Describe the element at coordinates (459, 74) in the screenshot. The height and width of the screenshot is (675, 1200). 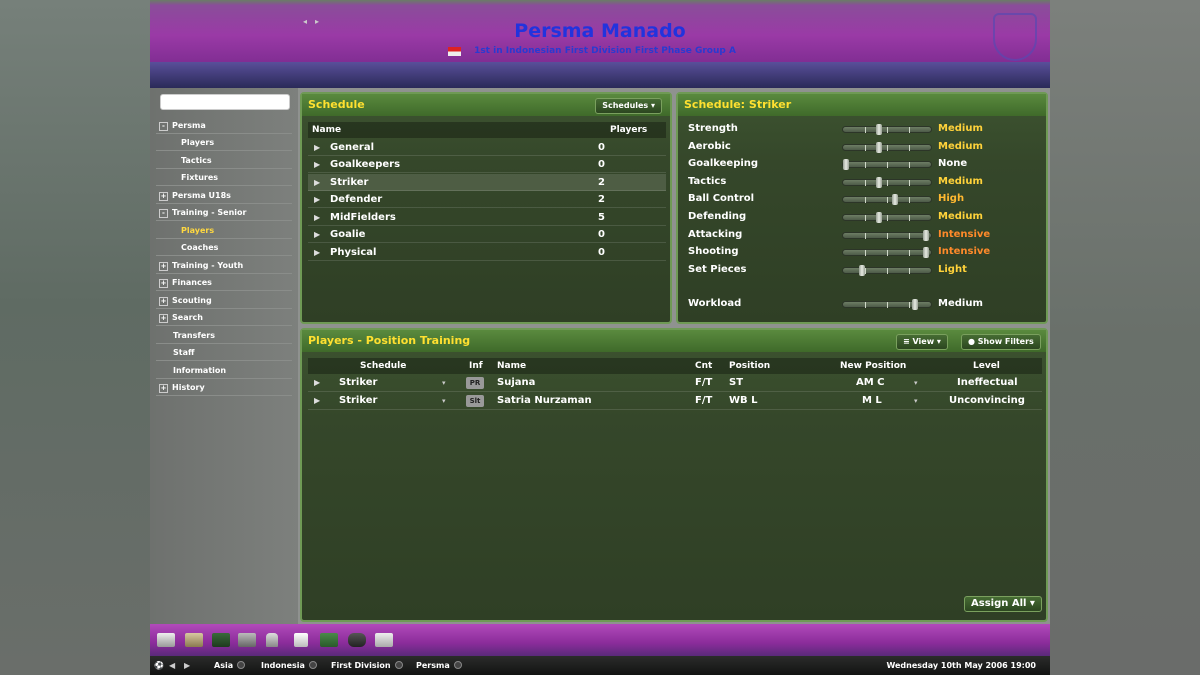
I see `forward-button-icon: ▶` at that location.